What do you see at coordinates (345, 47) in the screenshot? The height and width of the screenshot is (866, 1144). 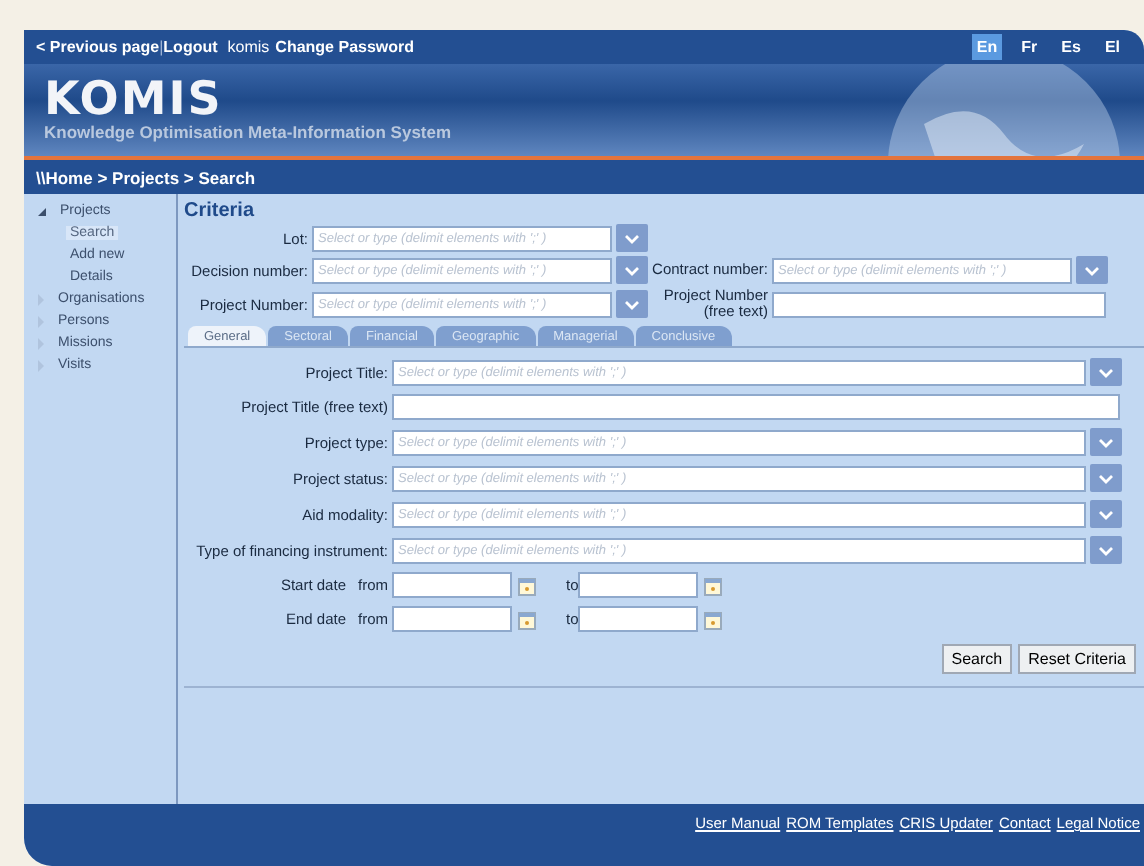 I see `change-password-link: Change Password` at bounding box center [345, 47].